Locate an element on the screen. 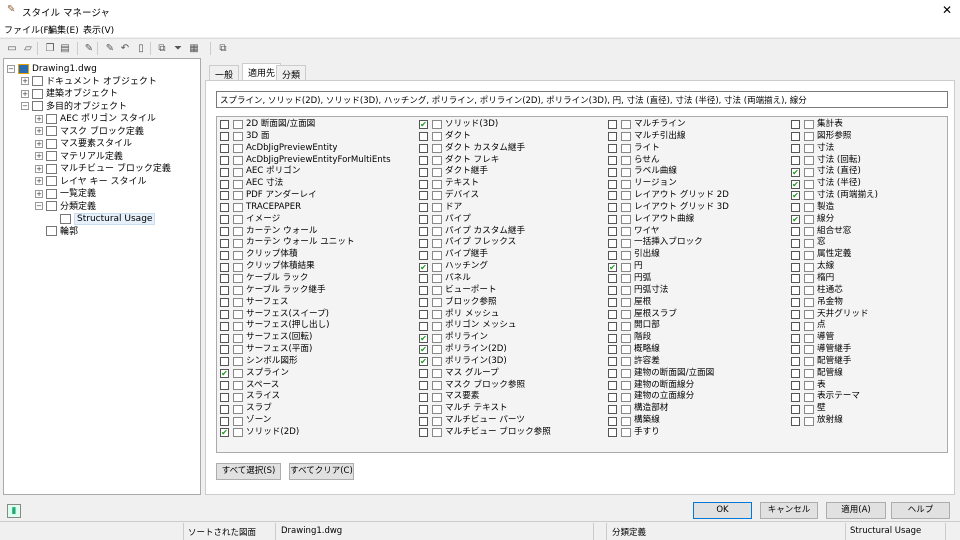 The width and height of the screenshot is (960, 540). tree-node: 輪郭 is located at coordinates (56, 232).